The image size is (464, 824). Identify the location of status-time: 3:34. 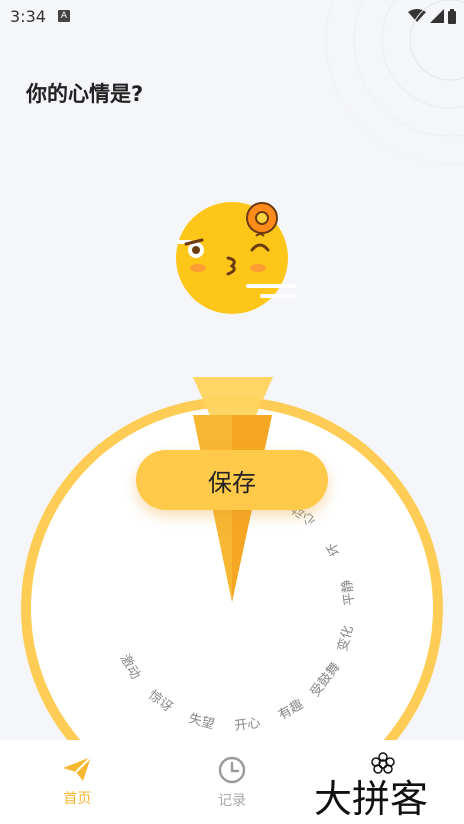
(28, 16).